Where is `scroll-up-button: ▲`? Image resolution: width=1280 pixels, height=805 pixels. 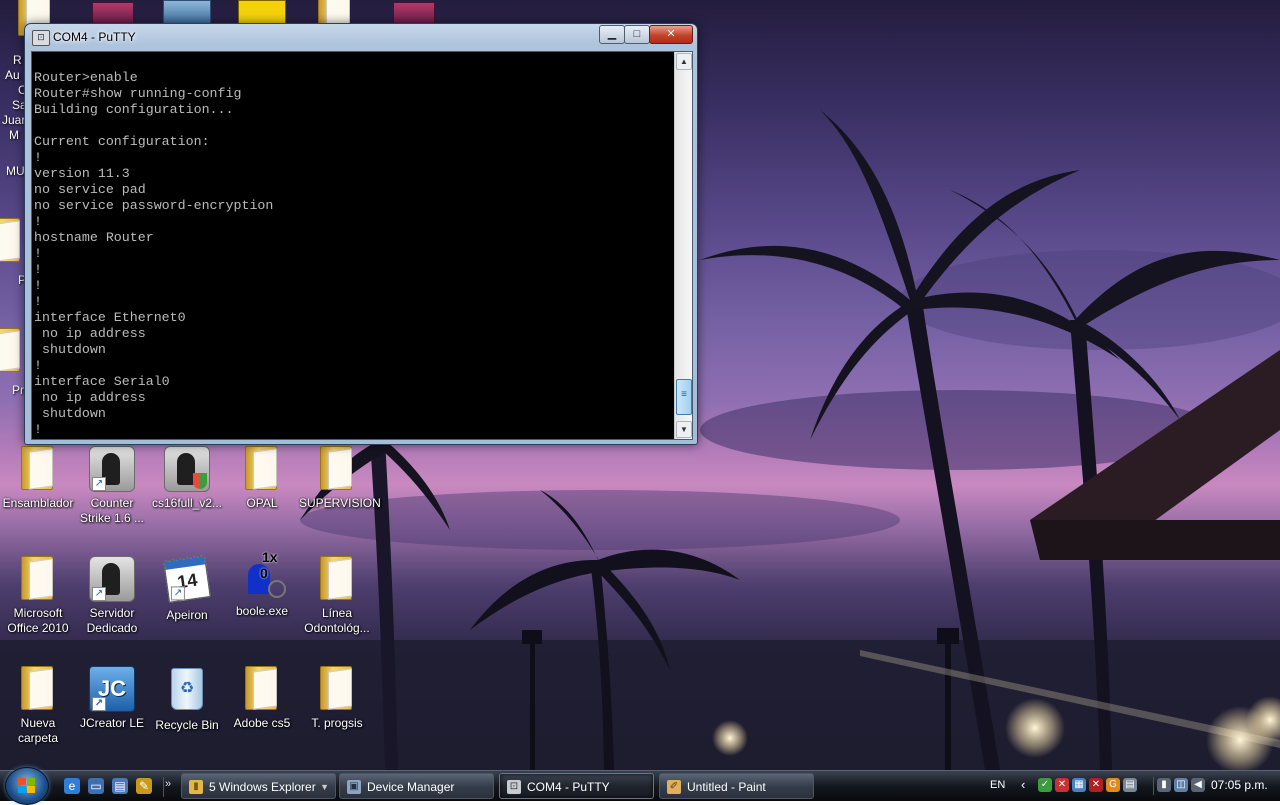
scroll-up-button: ▲ is located at coordinates (684, 61).